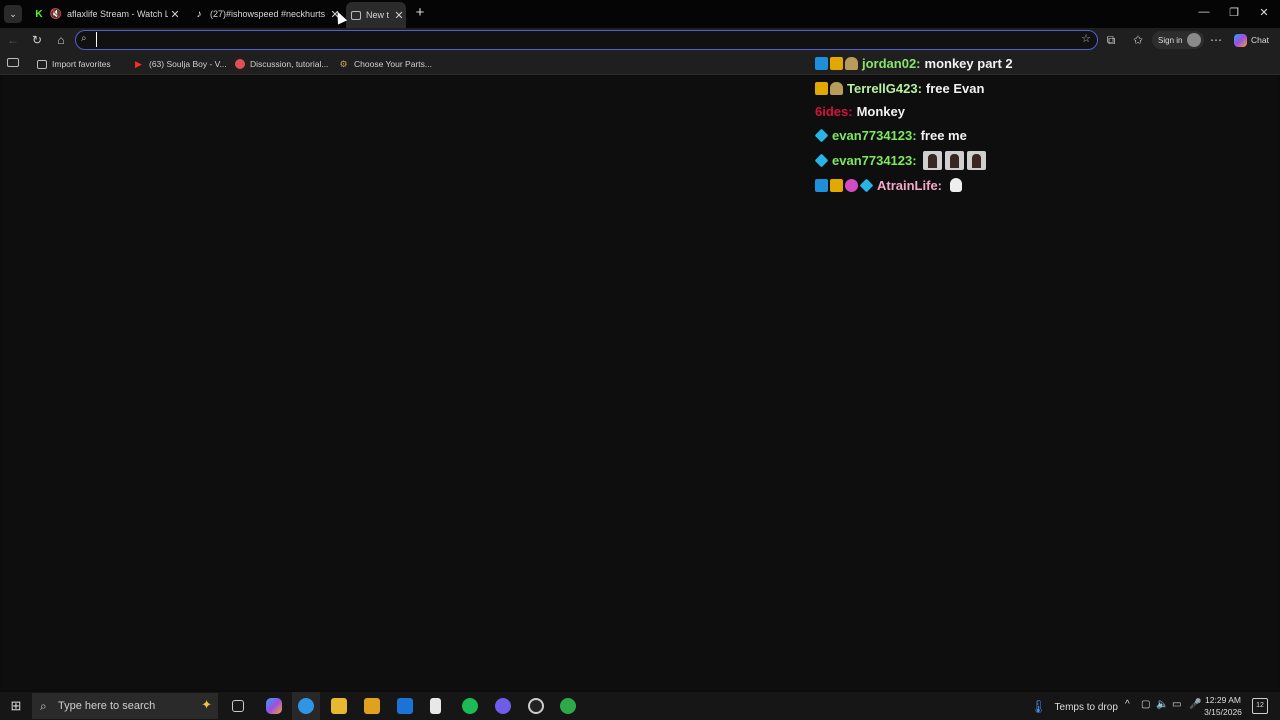  I want to click on clock: 12:29 AM 3/15/2026, so click(1223, 706).